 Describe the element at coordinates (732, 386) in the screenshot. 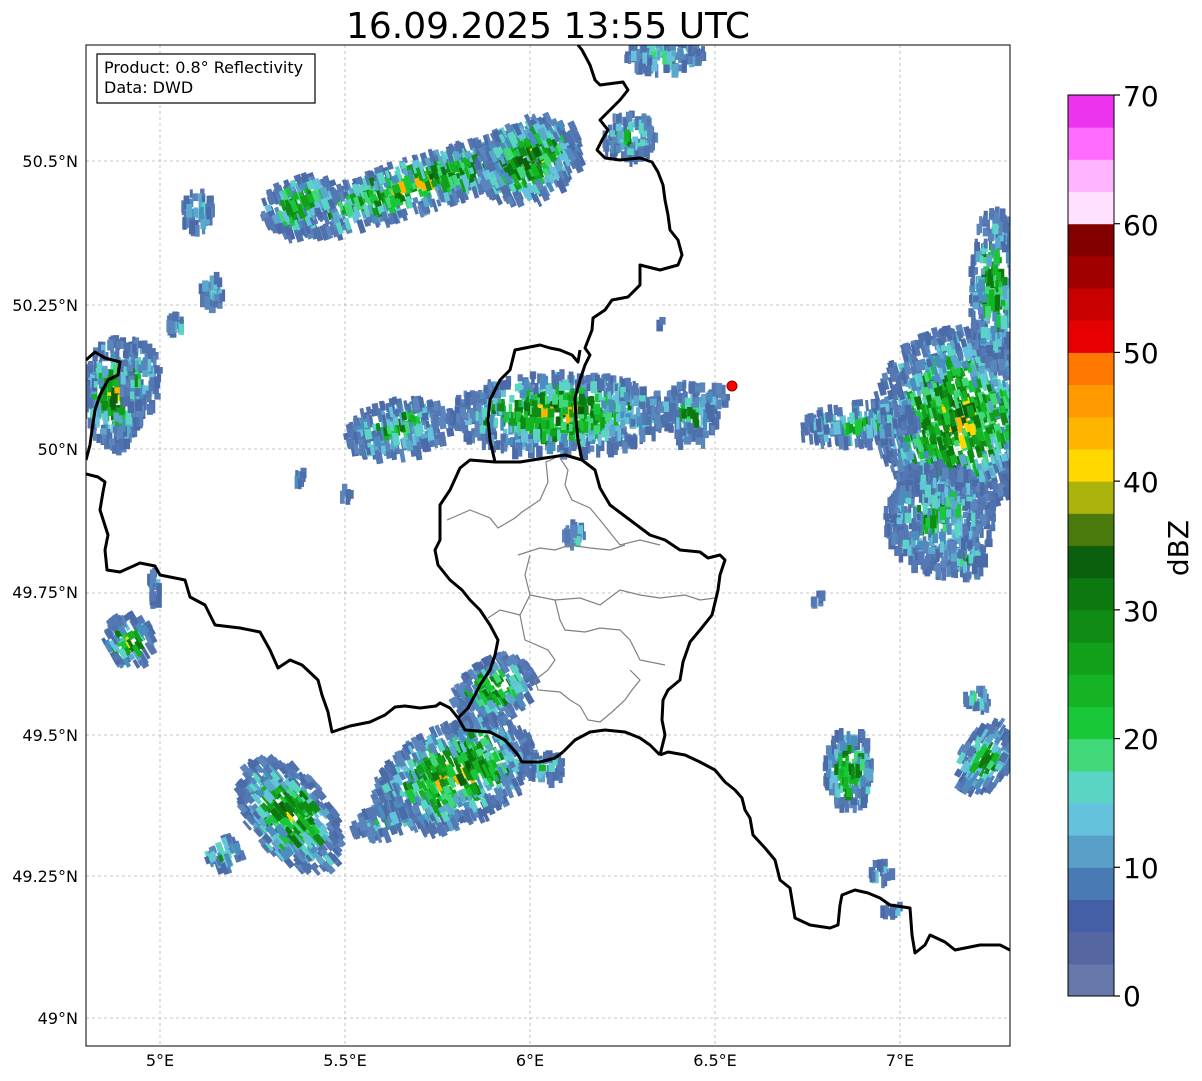

I see `radar-site-marker` at that location.